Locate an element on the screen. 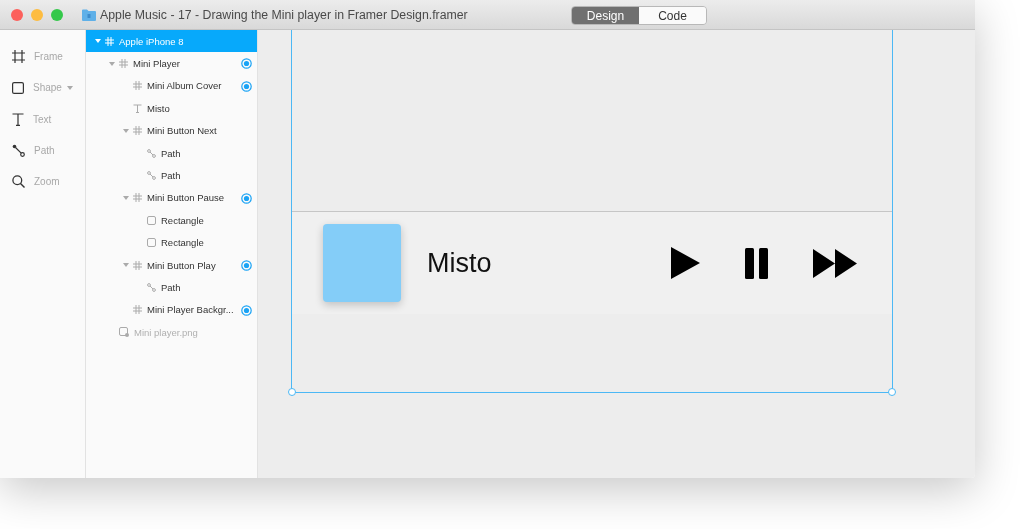  search-icon is located at coordinates (18, 182).